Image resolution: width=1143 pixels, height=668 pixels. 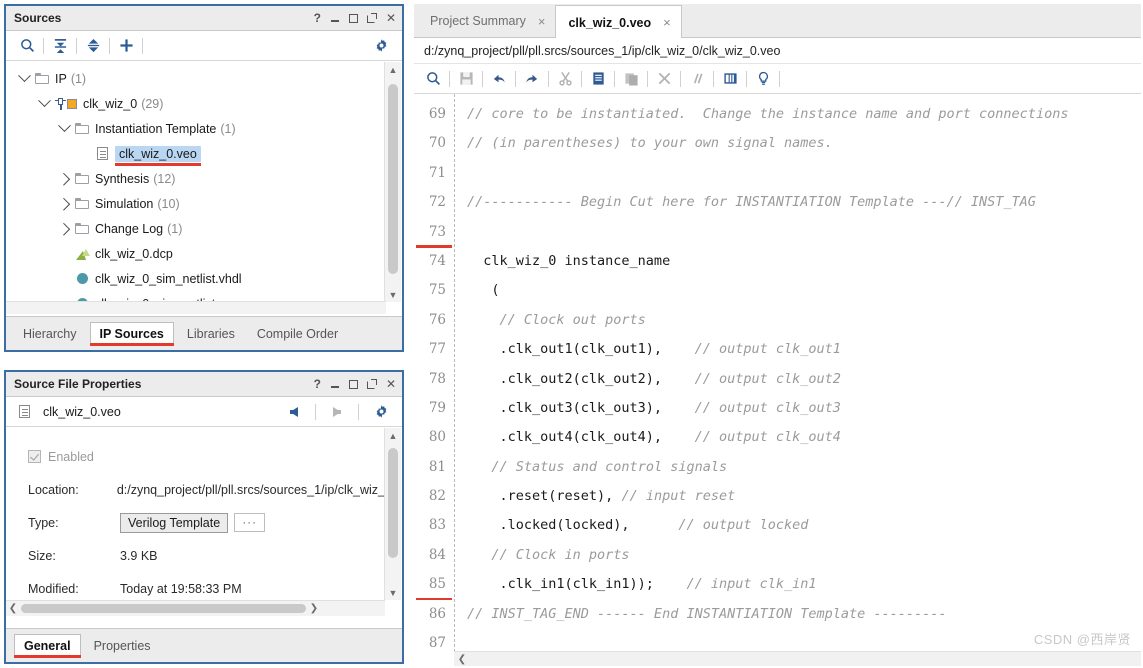 I want to click on scroll-right-arrow: ❯, so click(x=314, y=608).